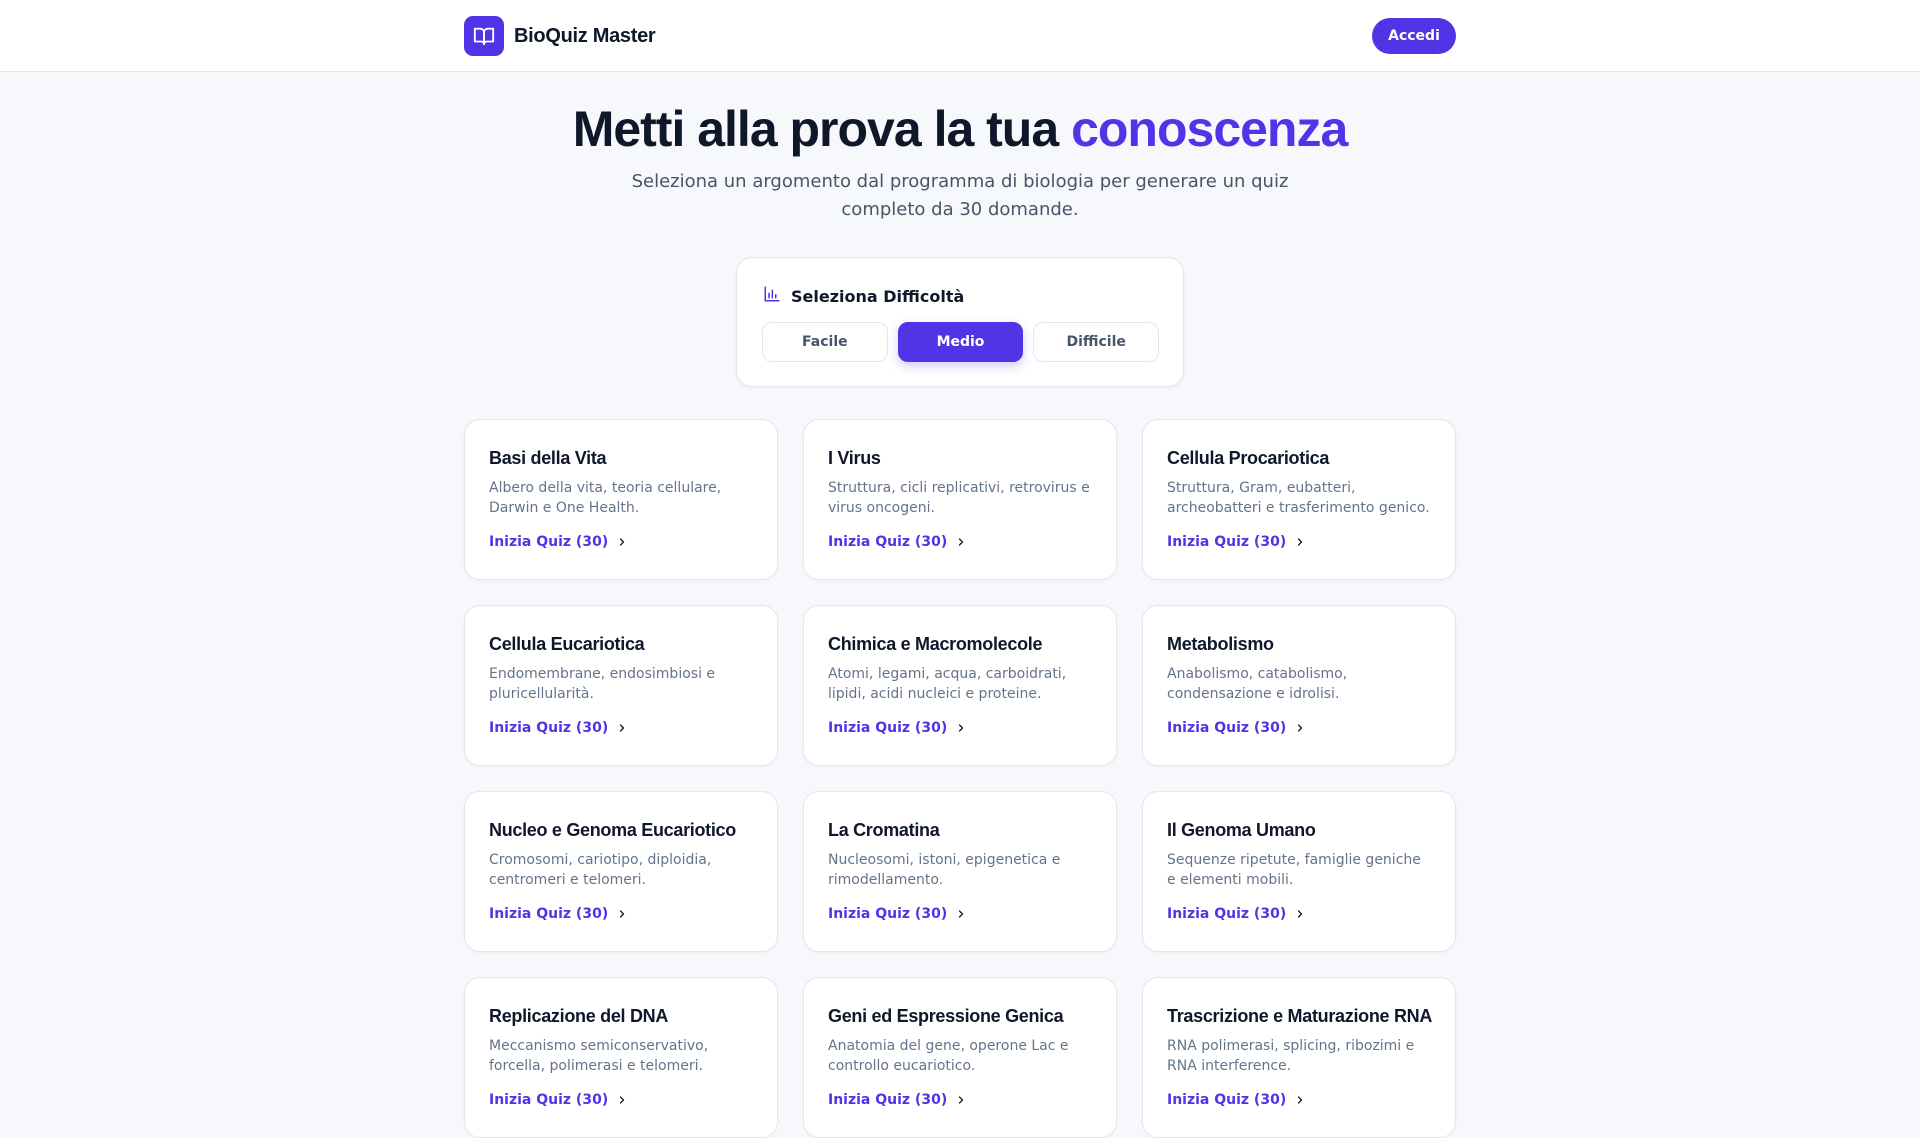  I want to click on topic-title: Chimica e Macromolecole, so click(935, 644).